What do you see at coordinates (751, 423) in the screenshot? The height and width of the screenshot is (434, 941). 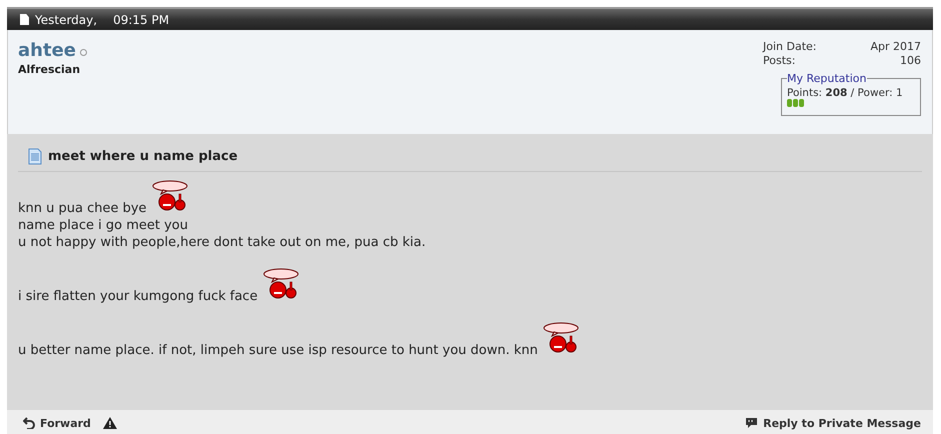 I see `speech-bubble-icon` at bounding box center [751, 423].